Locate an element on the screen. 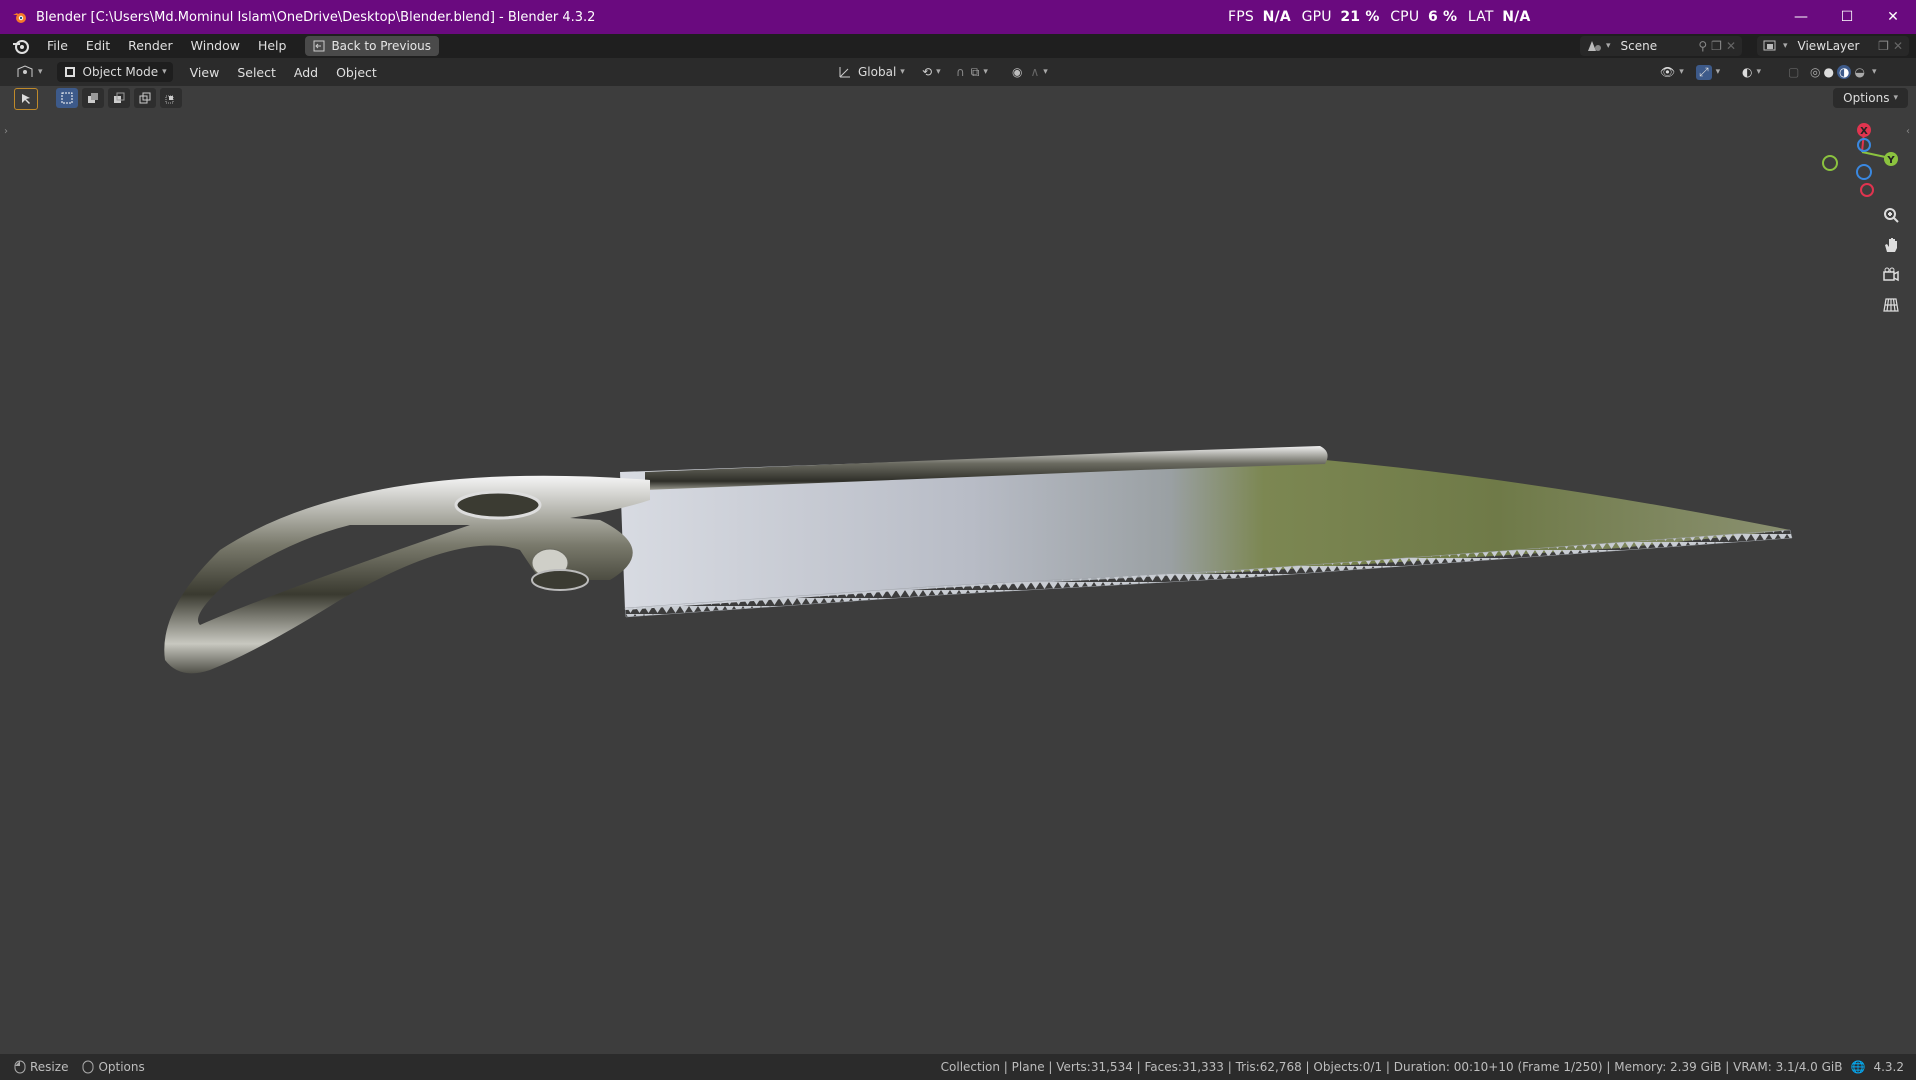 The width and height of the screenshot is (1916, 1080). select-intersect-icon is located at coordinates (169, 99).